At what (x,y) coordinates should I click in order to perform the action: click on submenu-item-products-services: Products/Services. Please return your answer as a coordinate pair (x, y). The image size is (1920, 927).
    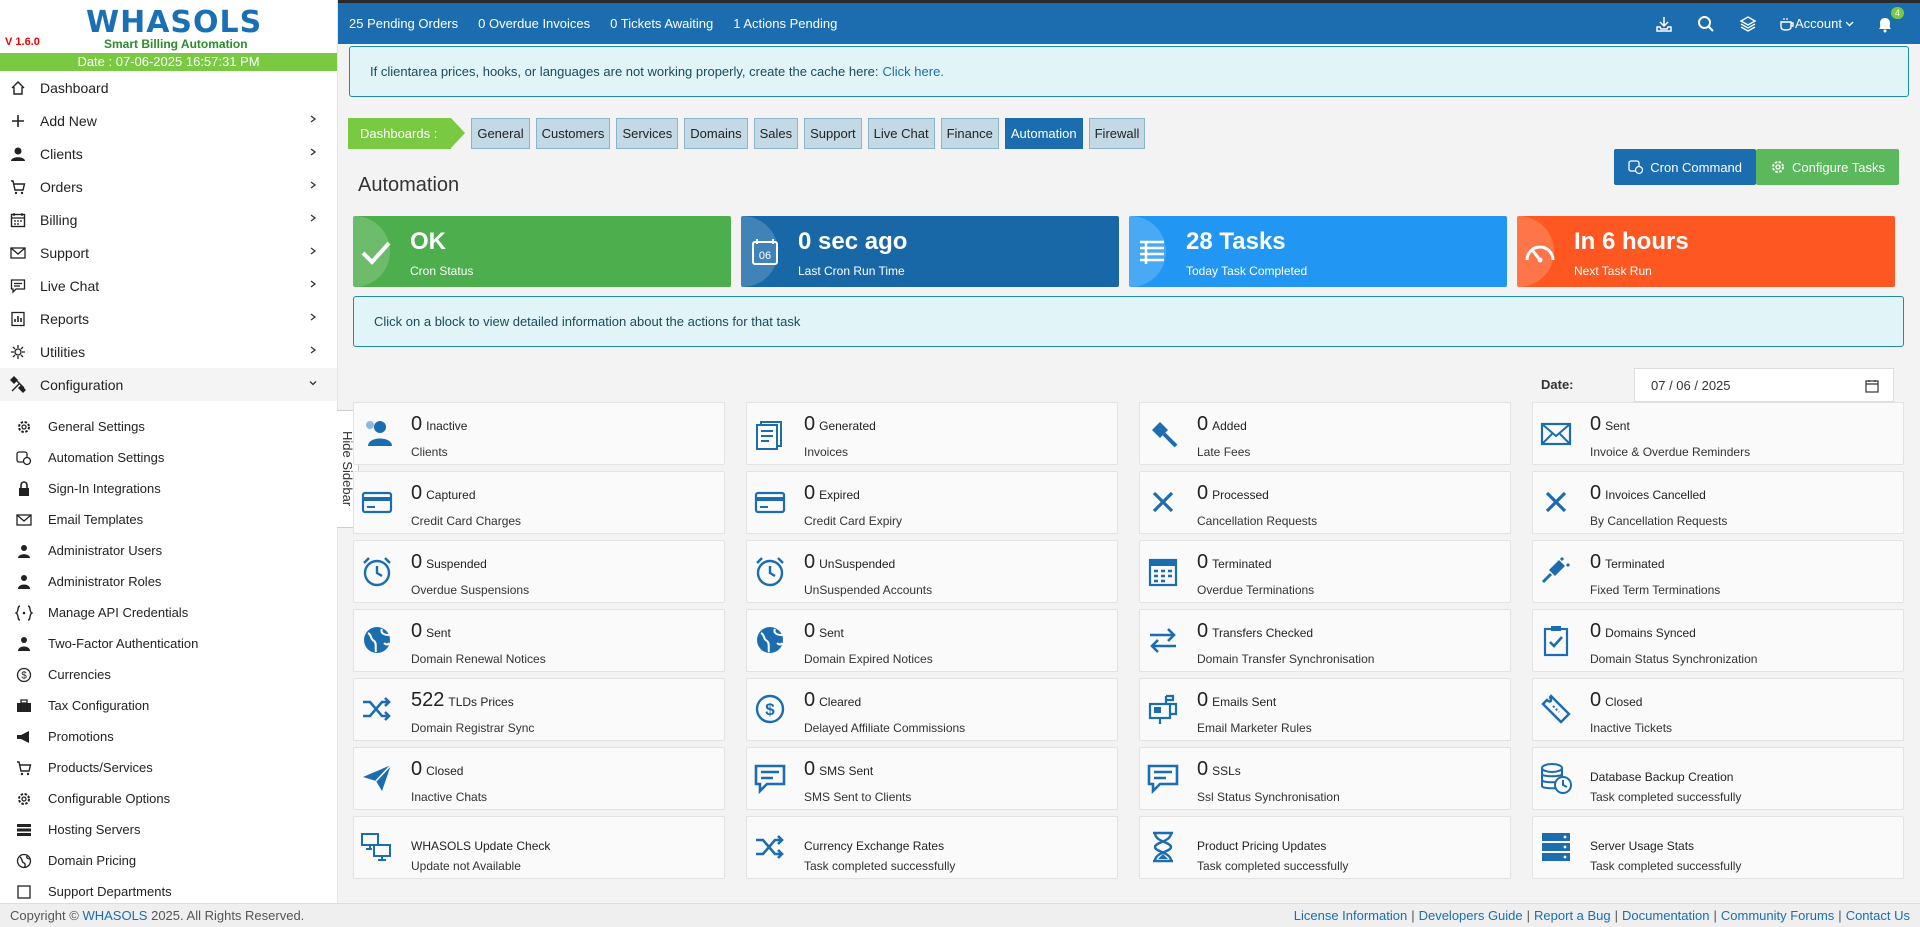
    Looking at the image, I should click on (168, 767).